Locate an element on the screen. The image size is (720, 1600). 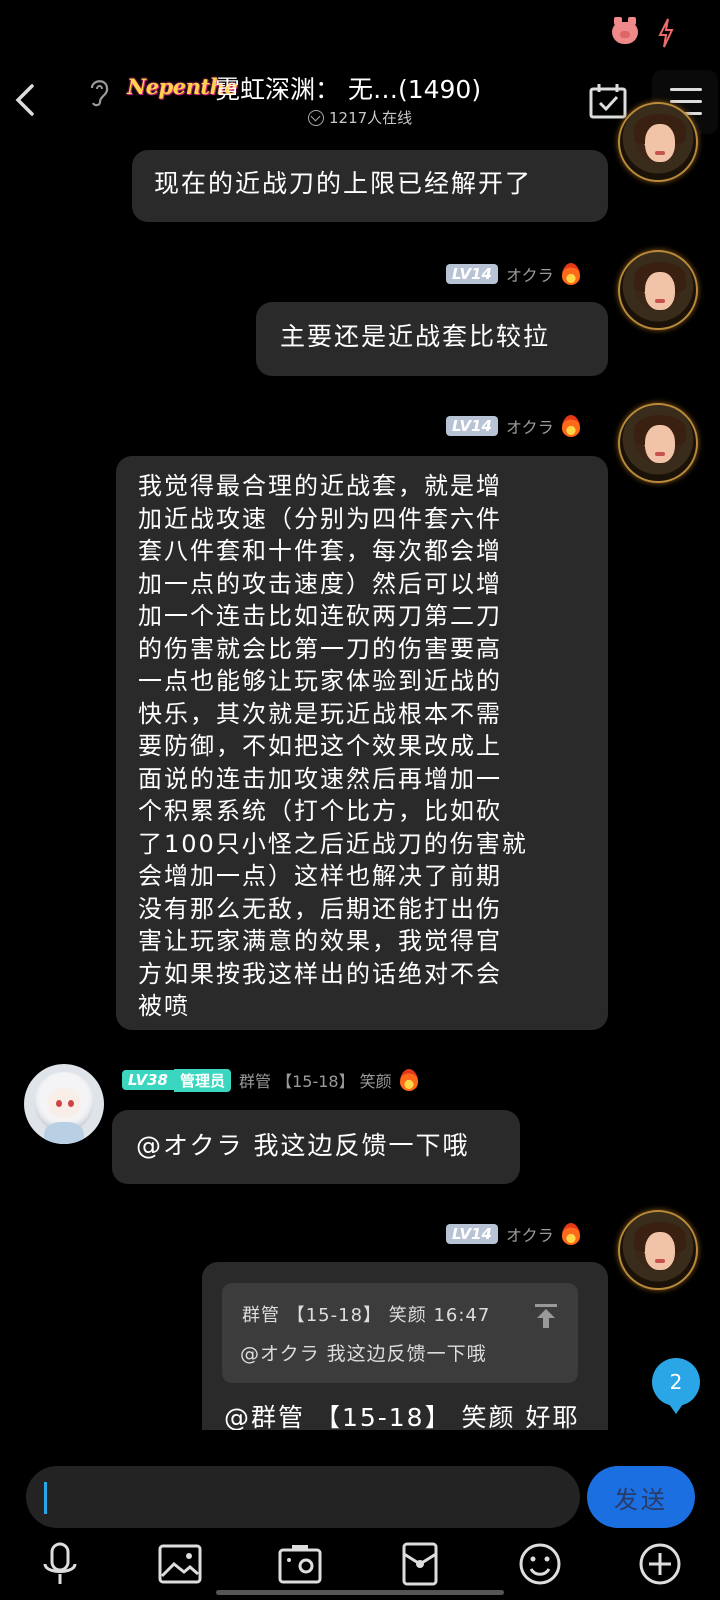
message-text: 现在的近战刀的上限已经解开了 is located at coordinates (343, 183).